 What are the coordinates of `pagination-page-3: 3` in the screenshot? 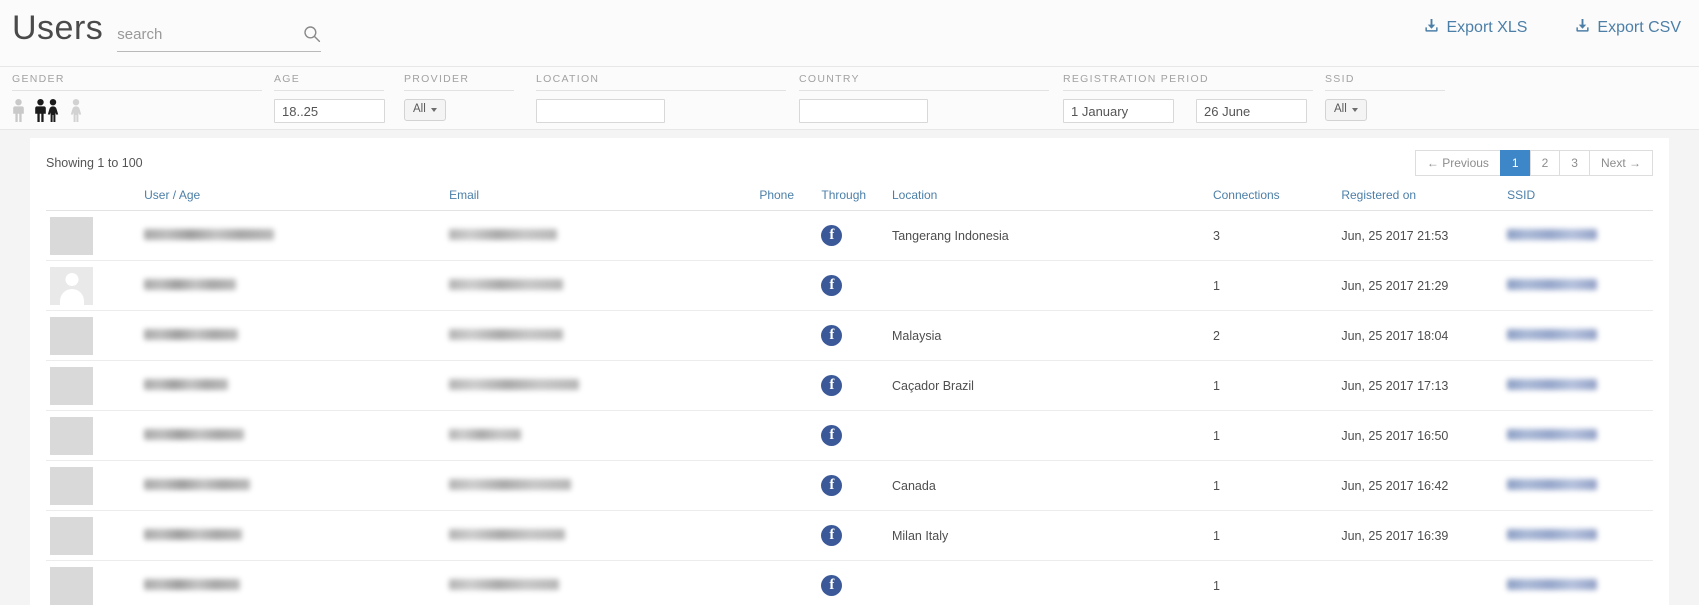 It's located at (1574, 163).